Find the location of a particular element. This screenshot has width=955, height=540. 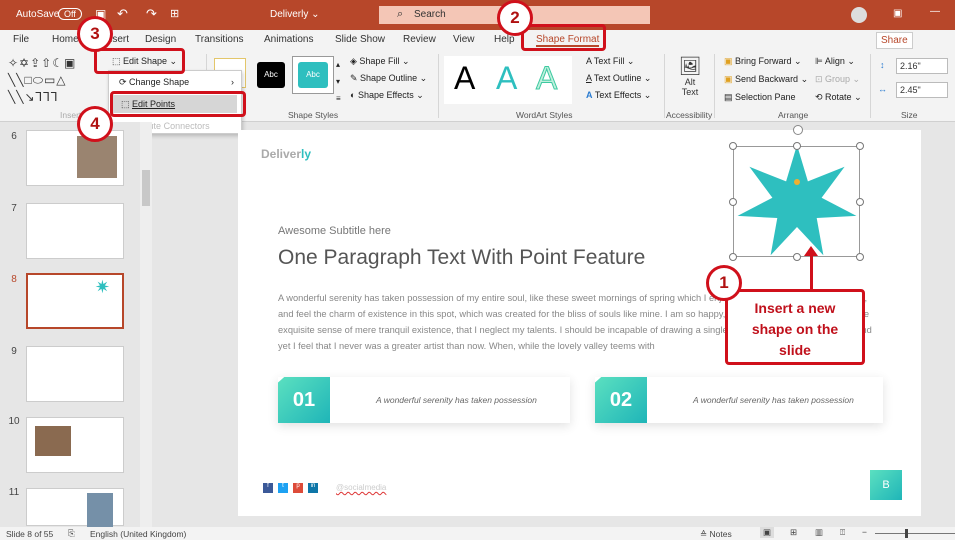

autosave-label: AutoSave is located at coordinates (38, 14).